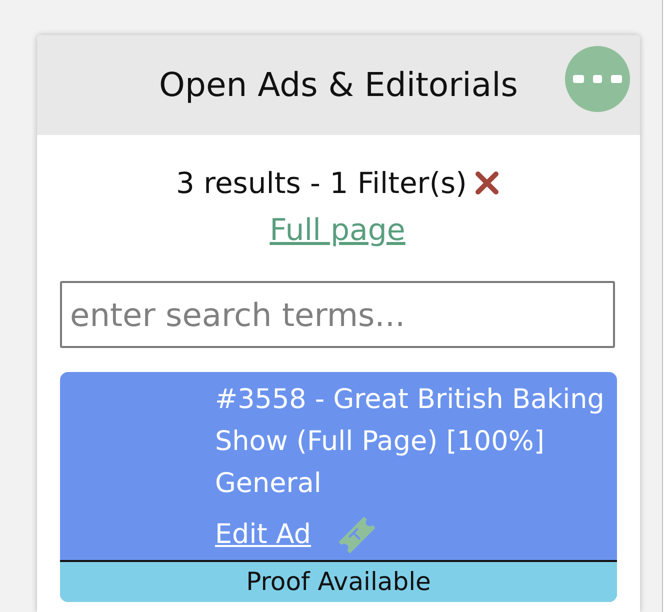 This screenshot has width=668, height=612. Describe the element at coordinates (263, 535) in the screenshot. I see `edit-ad-link: Edit Ad` at that location.